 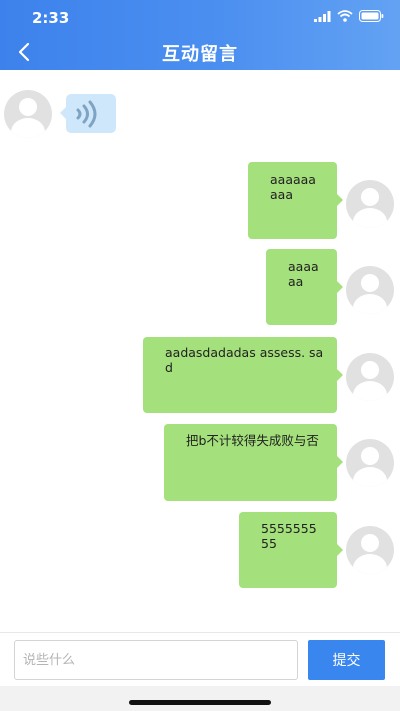 What do you see at coordinates (295, 200) in the screenshot?
I see `message-bubble-1: aaaaaaaaa` at bounding box center [295, 200].